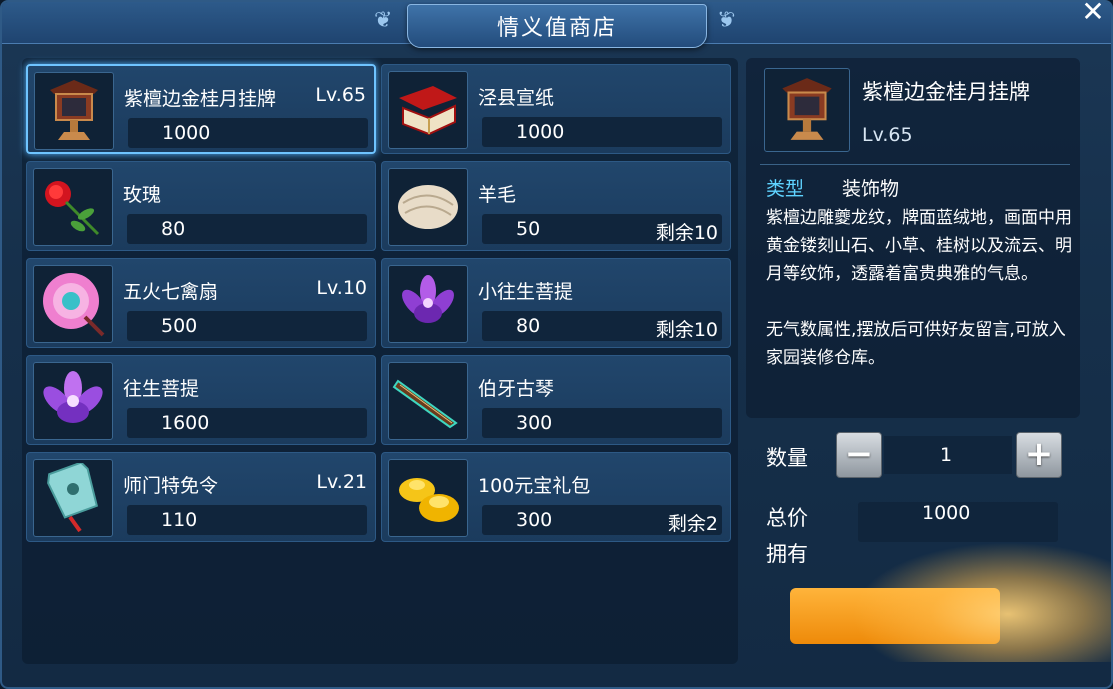 The image size is (1113, 689). I want to click on jade-token-icon, so click(73, 498).